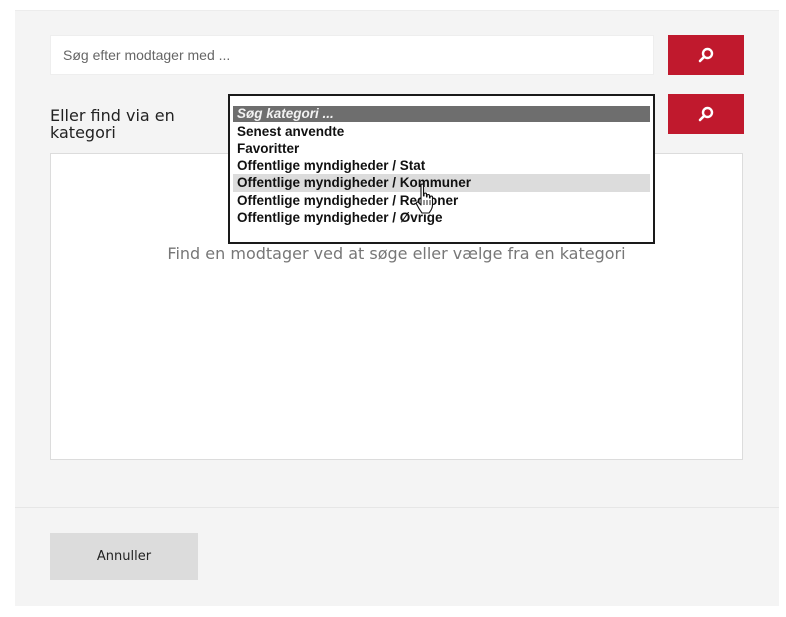  What do you see at coordinates (397, 507) in the screenshot?
I see `footer-divider` at bounding box center [397, 507].